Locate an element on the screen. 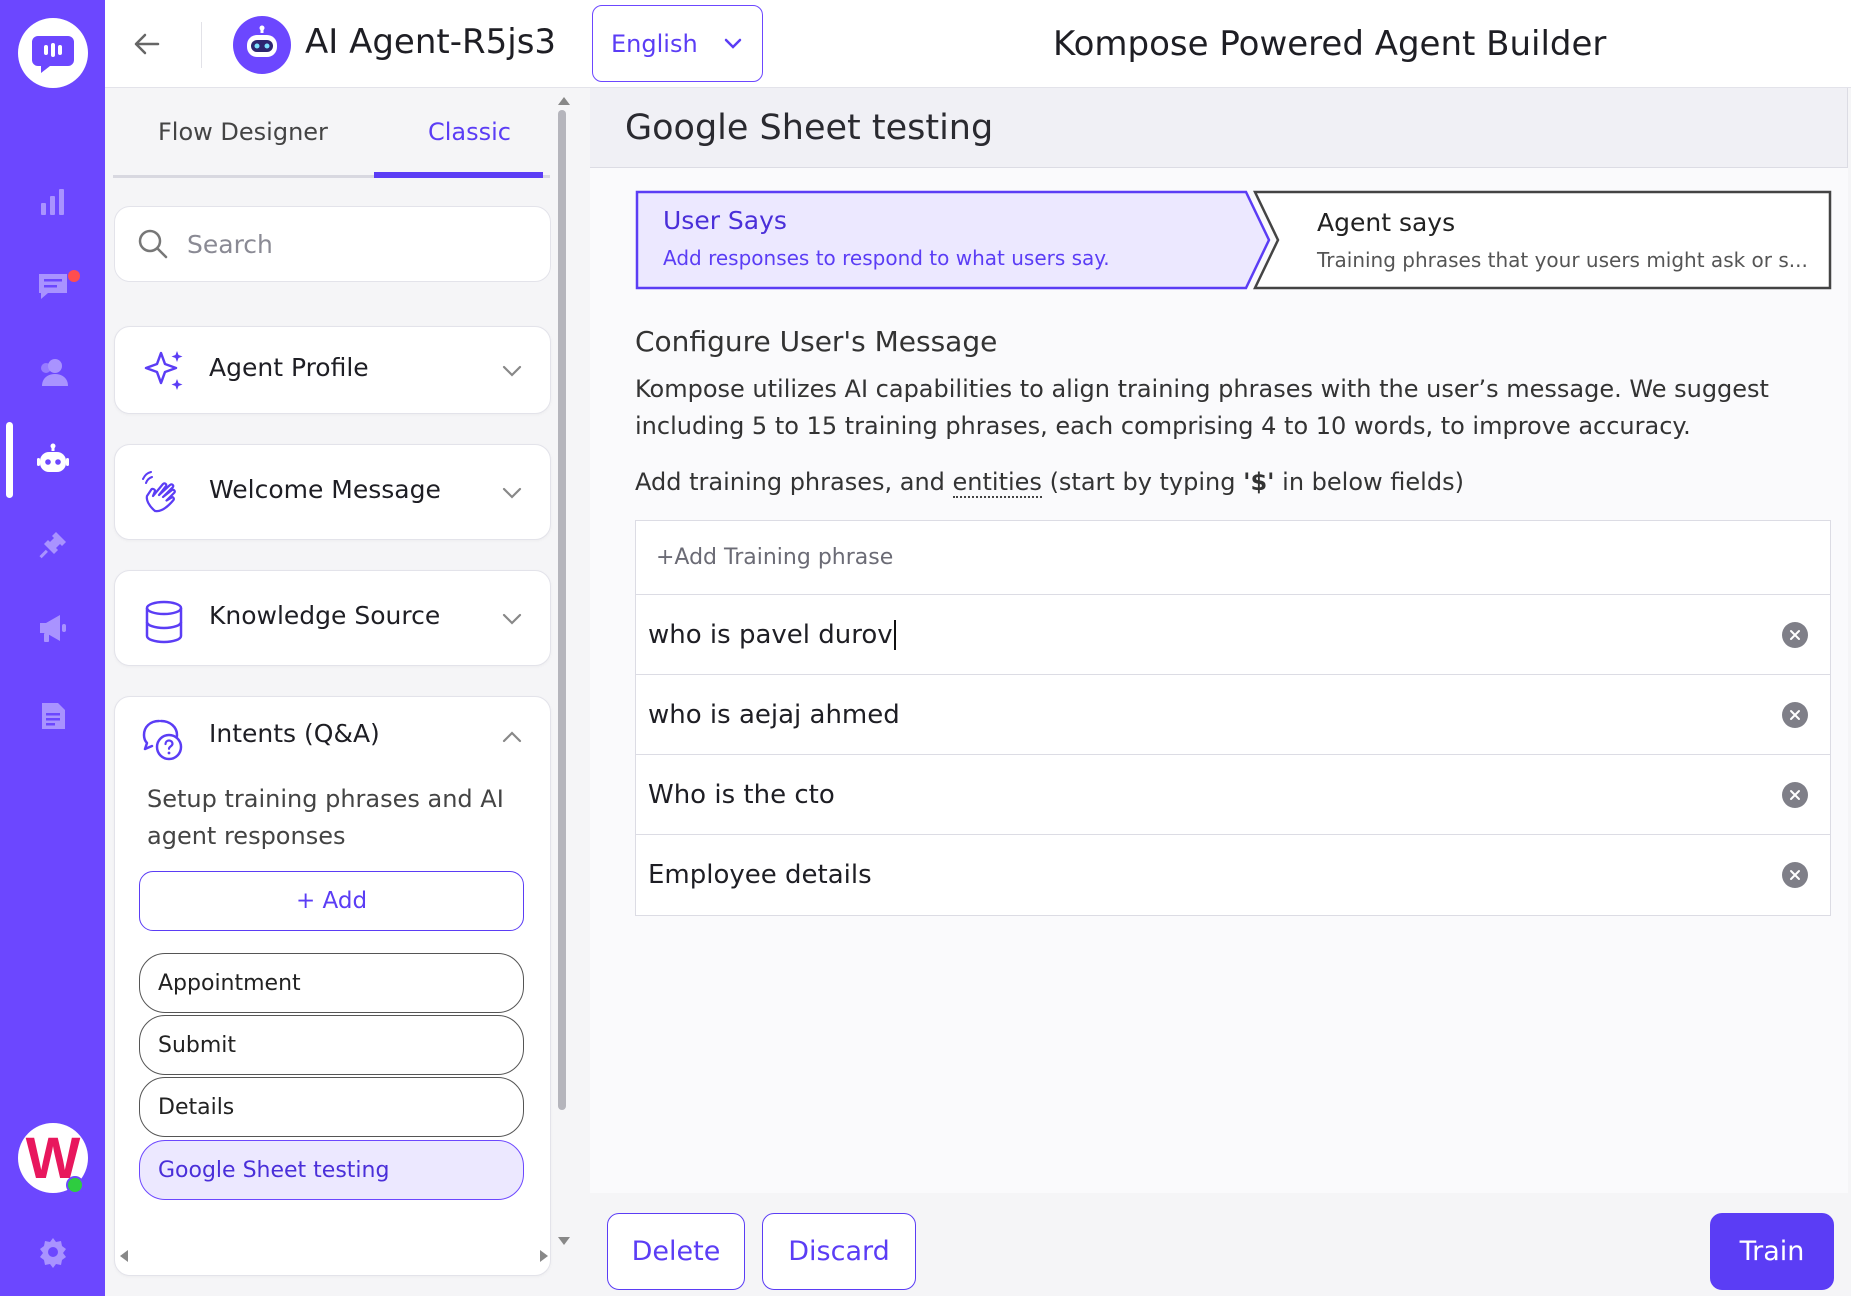 The image size is (1851, 1296). delete-button: Delete is located at coordinates (676, 1251).